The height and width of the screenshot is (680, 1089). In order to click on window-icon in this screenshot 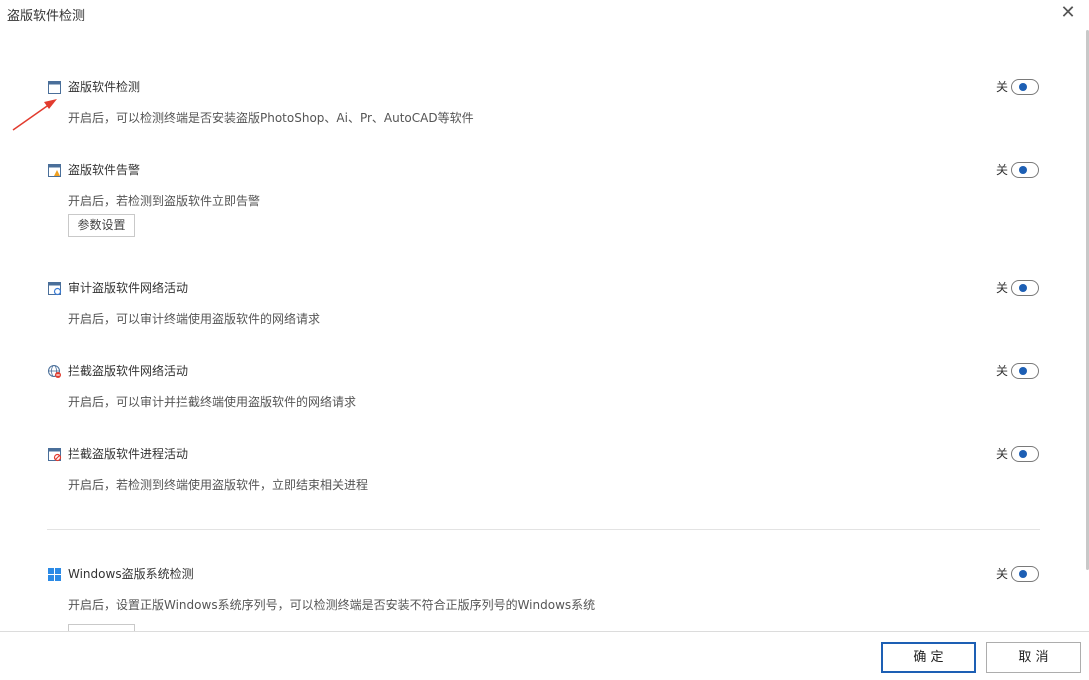, I will do `click(54, 87)`.